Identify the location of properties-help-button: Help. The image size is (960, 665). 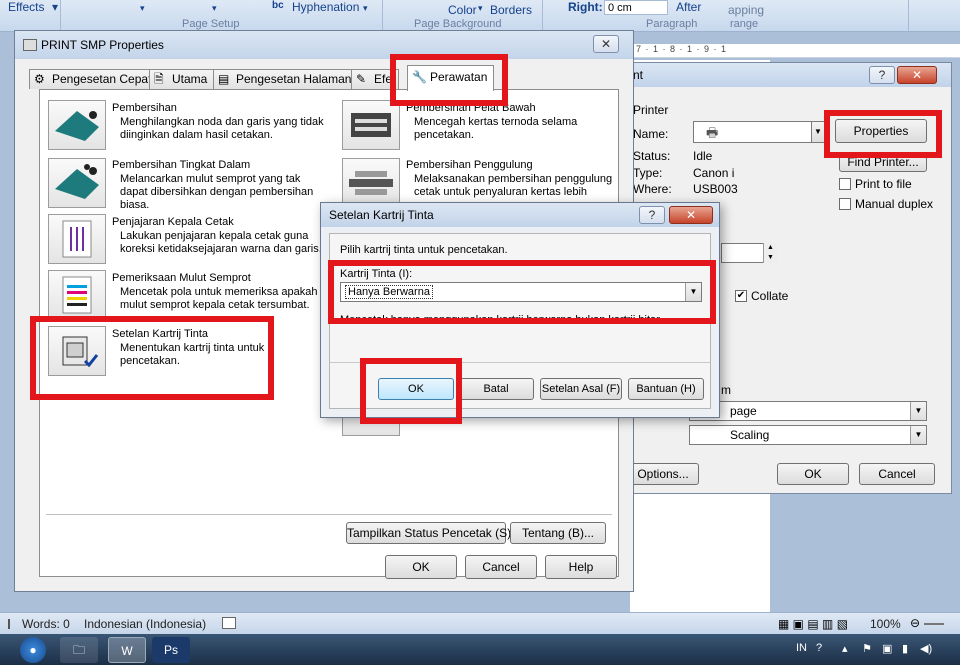
(581, 567).